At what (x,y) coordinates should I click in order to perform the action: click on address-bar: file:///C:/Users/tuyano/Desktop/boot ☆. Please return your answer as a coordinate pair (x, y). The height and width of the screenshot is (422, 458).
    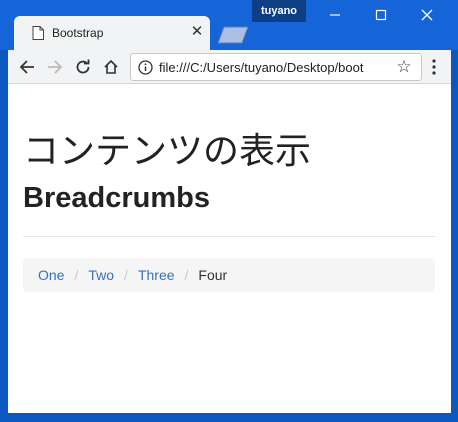
    Looking at the image, I should click on (276, 67).